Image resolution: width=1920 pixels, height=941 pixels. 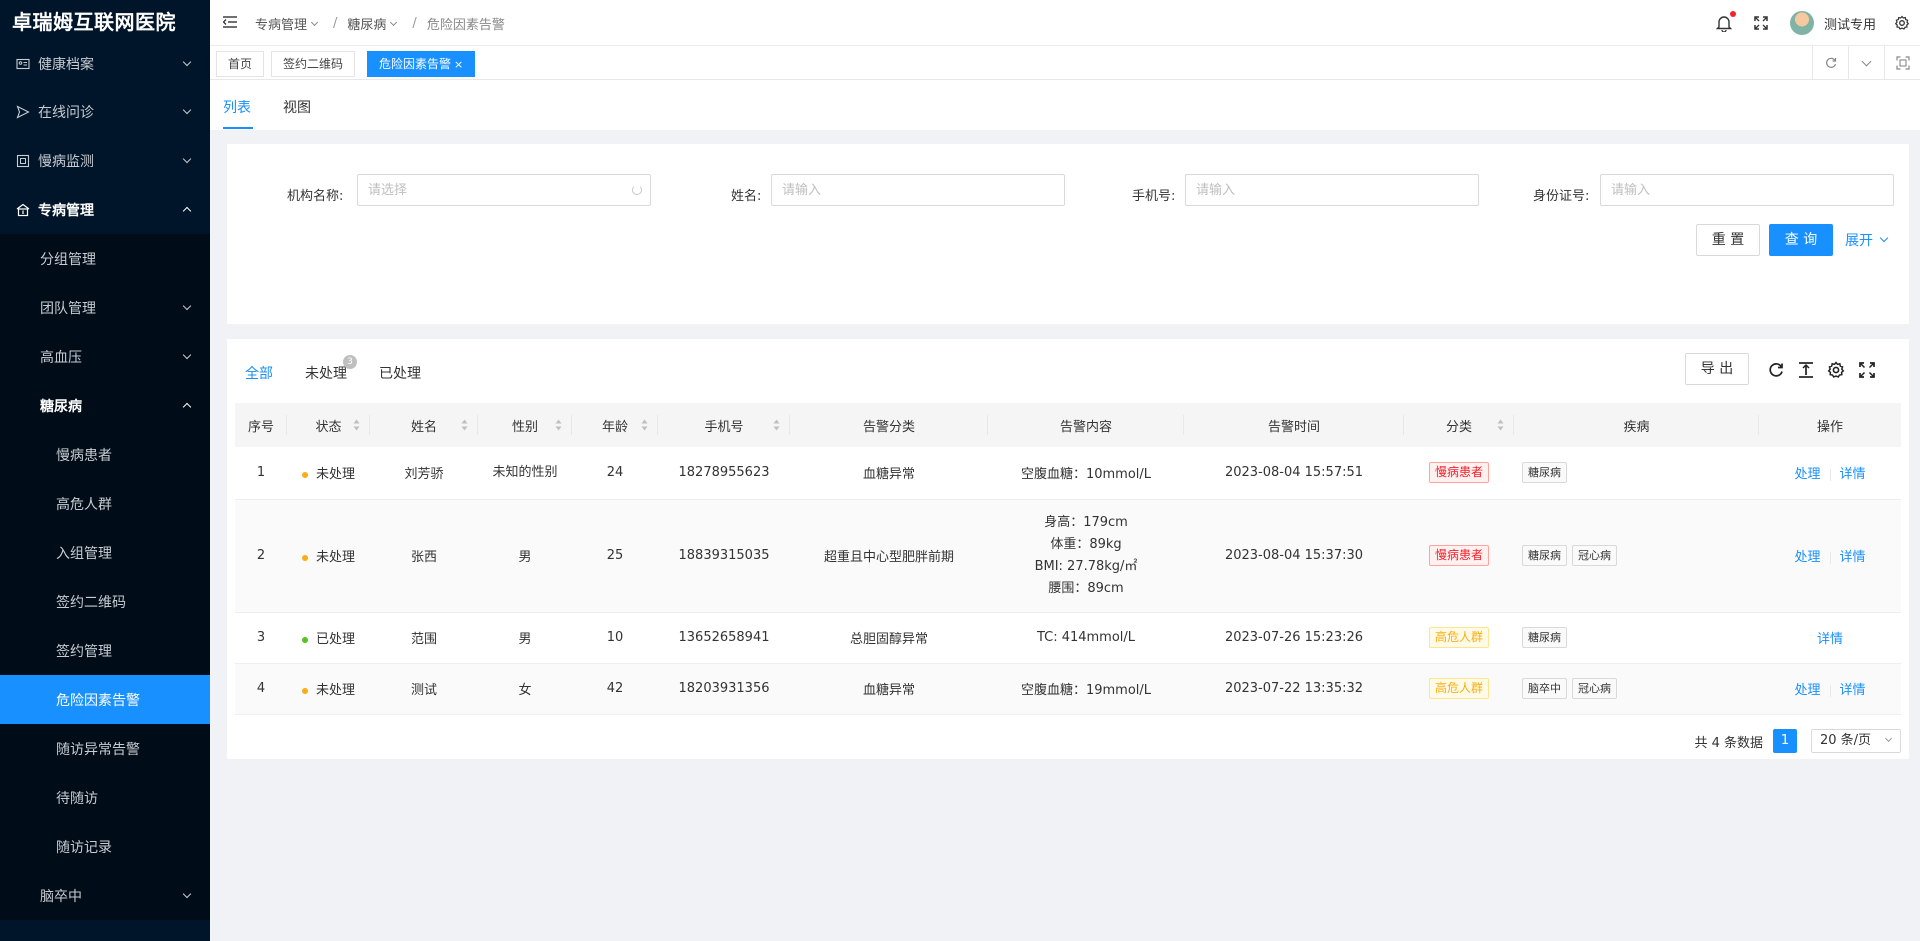 What do you see at coordinates (105, 307) in the screenshot?
I see `sidebar-item-team-management: 团队管理` at bounding box center [105, 307].